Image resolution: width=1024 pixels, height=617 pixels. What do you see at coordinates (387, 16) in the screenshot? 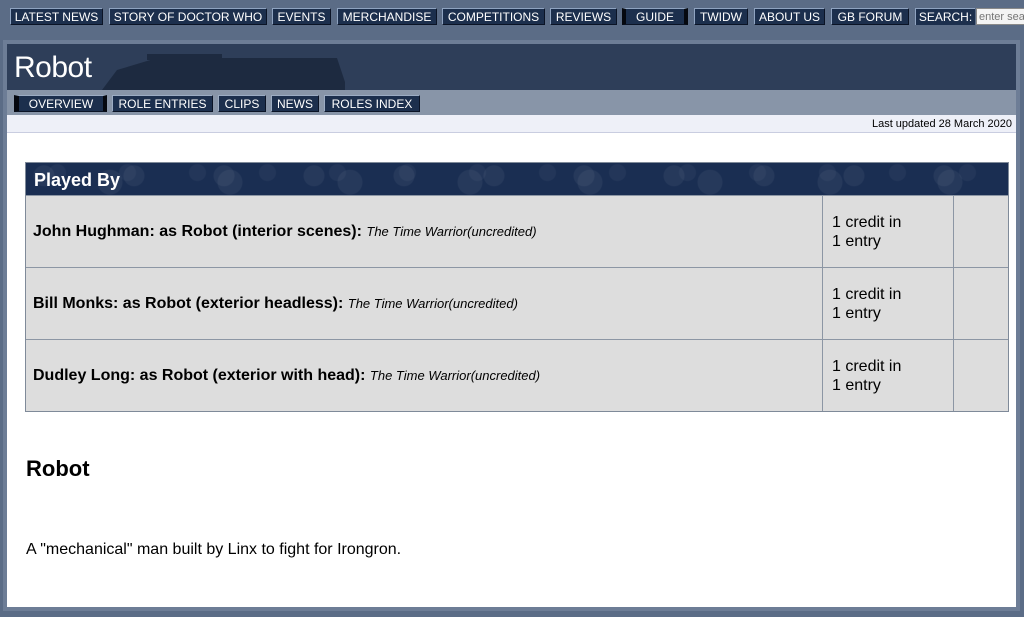
I see `nav-merchandise: MERCHANDISE` at bounding box center [387, 16].